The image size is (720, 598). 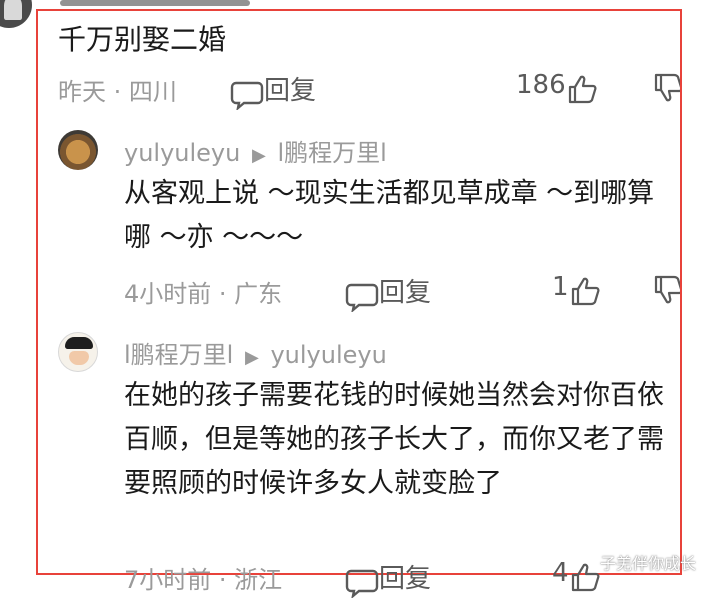 I want to click on top-comment-text: 千万别娶二婚, so click(x=142, y=39).